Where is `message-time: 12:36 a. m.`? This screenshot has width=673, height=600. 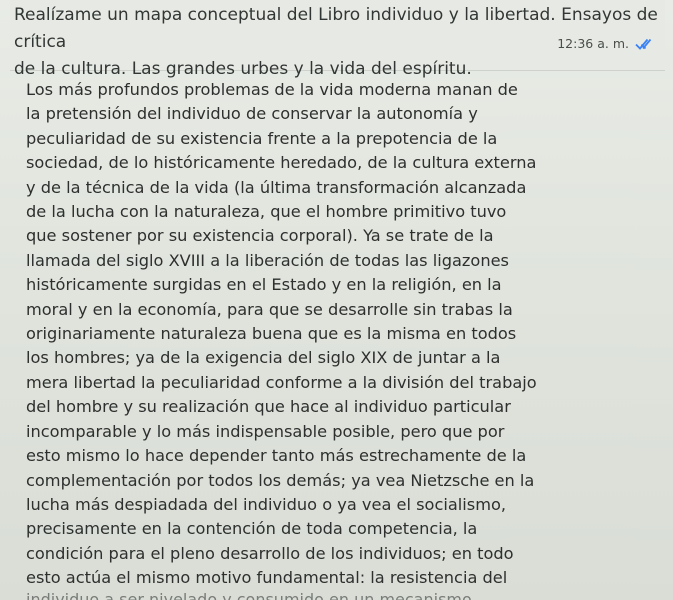
message-time: 12:36 a. m. is located at coordinates (593, 43).